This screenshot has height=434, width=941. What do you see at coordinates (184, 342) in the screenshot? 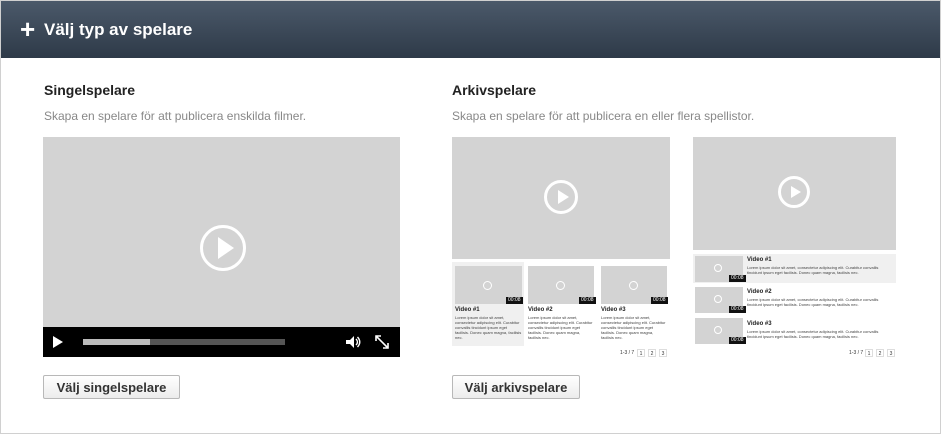
I see `progress-track` at bounding box center [184, 342].